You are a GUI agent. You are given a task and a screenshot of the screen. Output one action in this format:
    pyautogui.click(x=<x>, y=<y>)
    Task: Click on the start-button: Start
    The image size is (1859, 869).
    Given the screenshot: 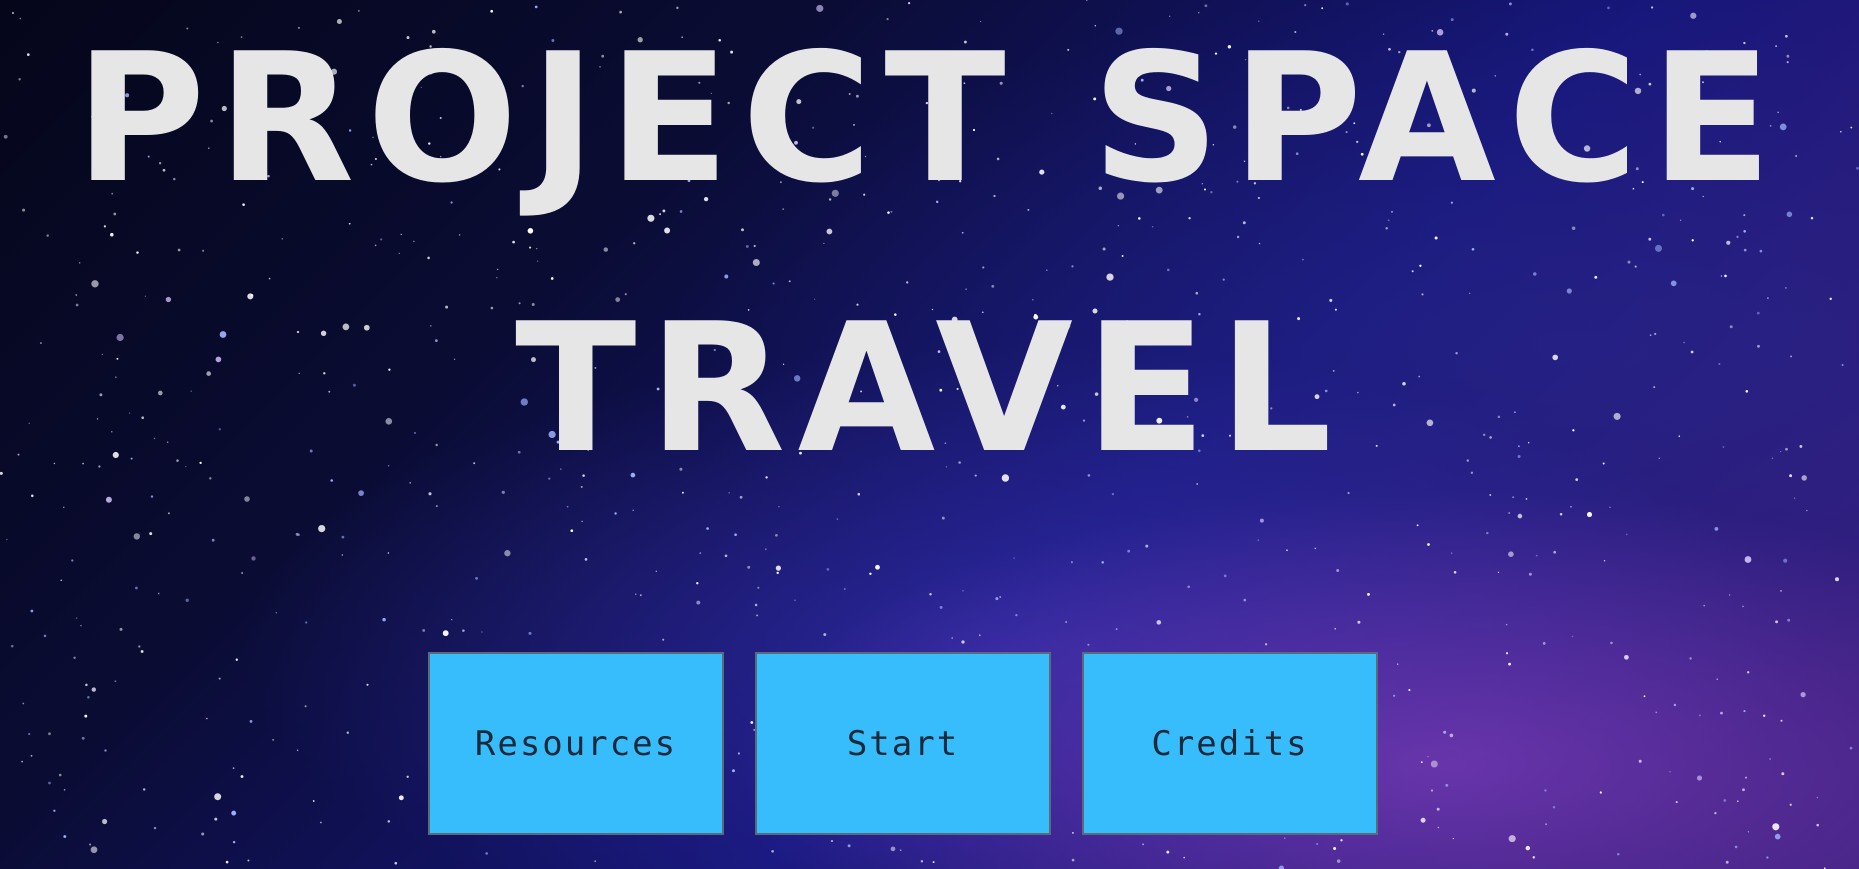 What is the action you would take?
    pyautogui.click(x=903, y=743)
    